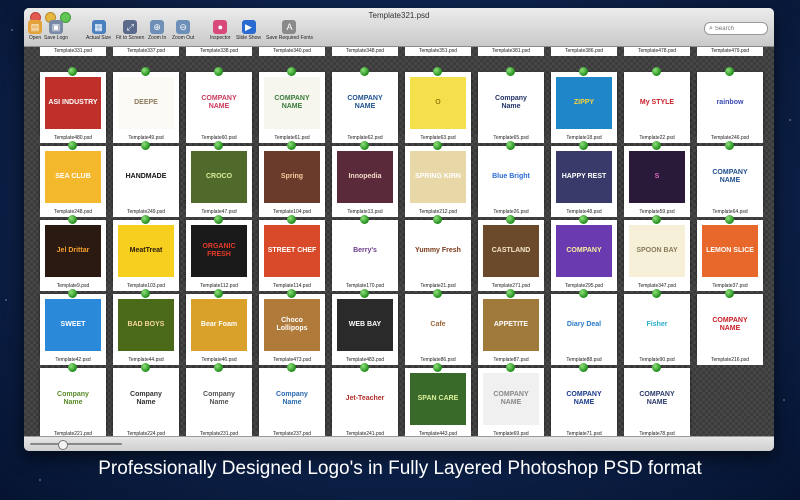  I want to click on logo-tile: COMPANY NAME Template71.psd, so click(584, 400).